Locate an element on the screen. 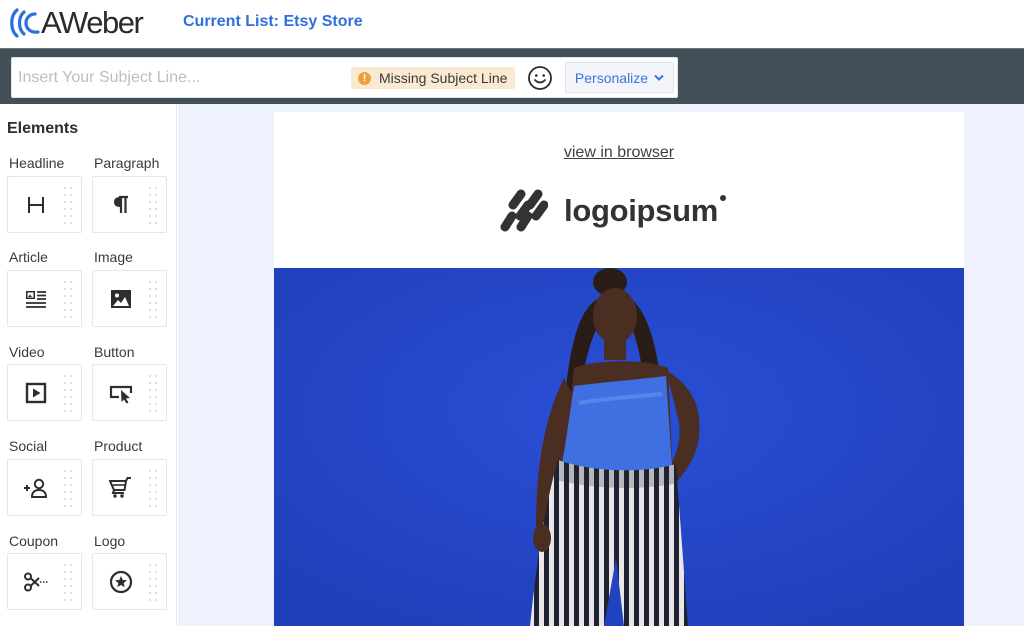  email-logo-block: logoipsum is located at coordinates (613, 211).